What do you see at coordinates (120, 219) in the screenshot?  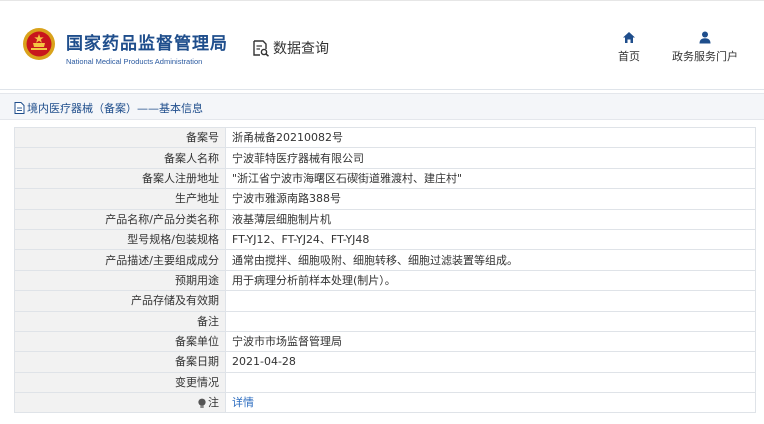 I see `field-label: 产品名称/产品分类名称` at bounding box center [120, 219].